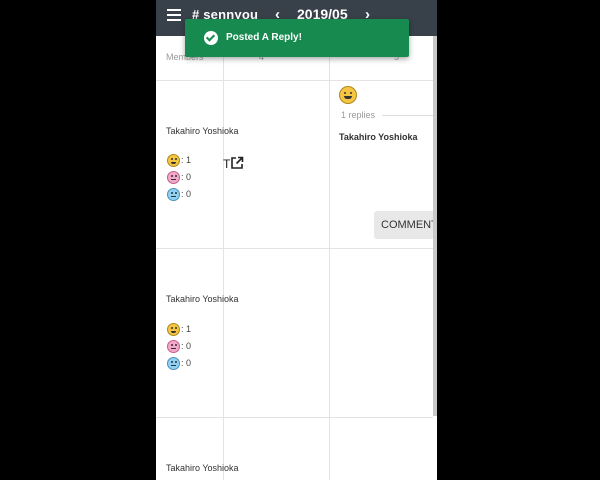 The height and width of the screenshot is (480, 600). Describe the element at coordinates (174, 15) in the screenshot. I see `hamburger-menu-icon` at that location.